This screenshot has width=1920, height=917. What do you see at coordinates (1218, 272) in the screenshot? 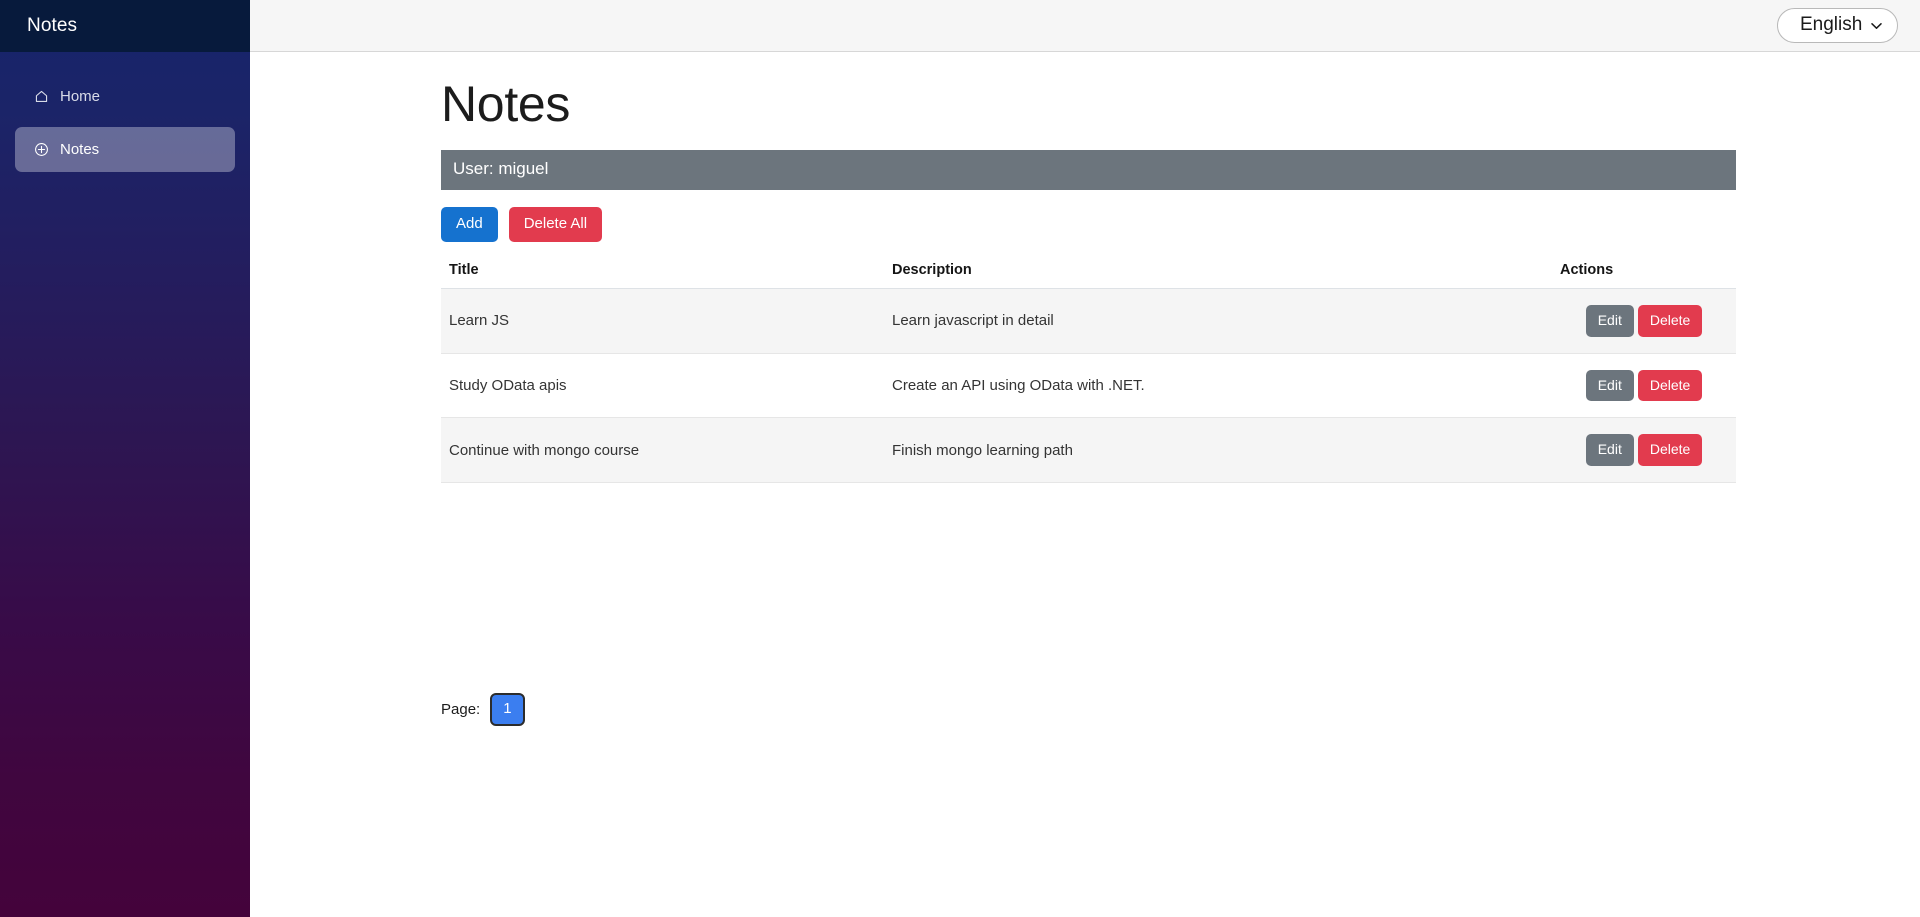
I see `column-header-description: Description` at bounding box center [1218, 272].